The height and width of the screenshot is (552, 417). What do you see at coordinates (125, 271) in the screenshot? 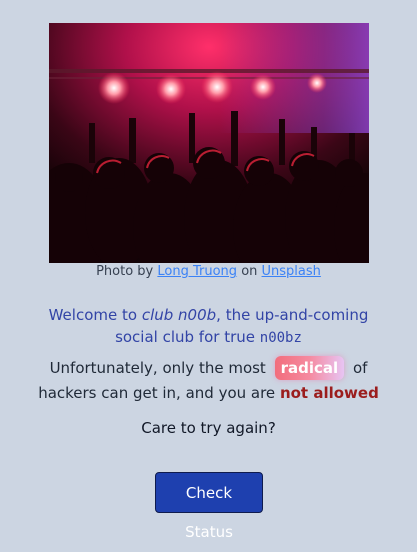
I see `caption-prefix: Photo by` at bounding box center [125, 271].